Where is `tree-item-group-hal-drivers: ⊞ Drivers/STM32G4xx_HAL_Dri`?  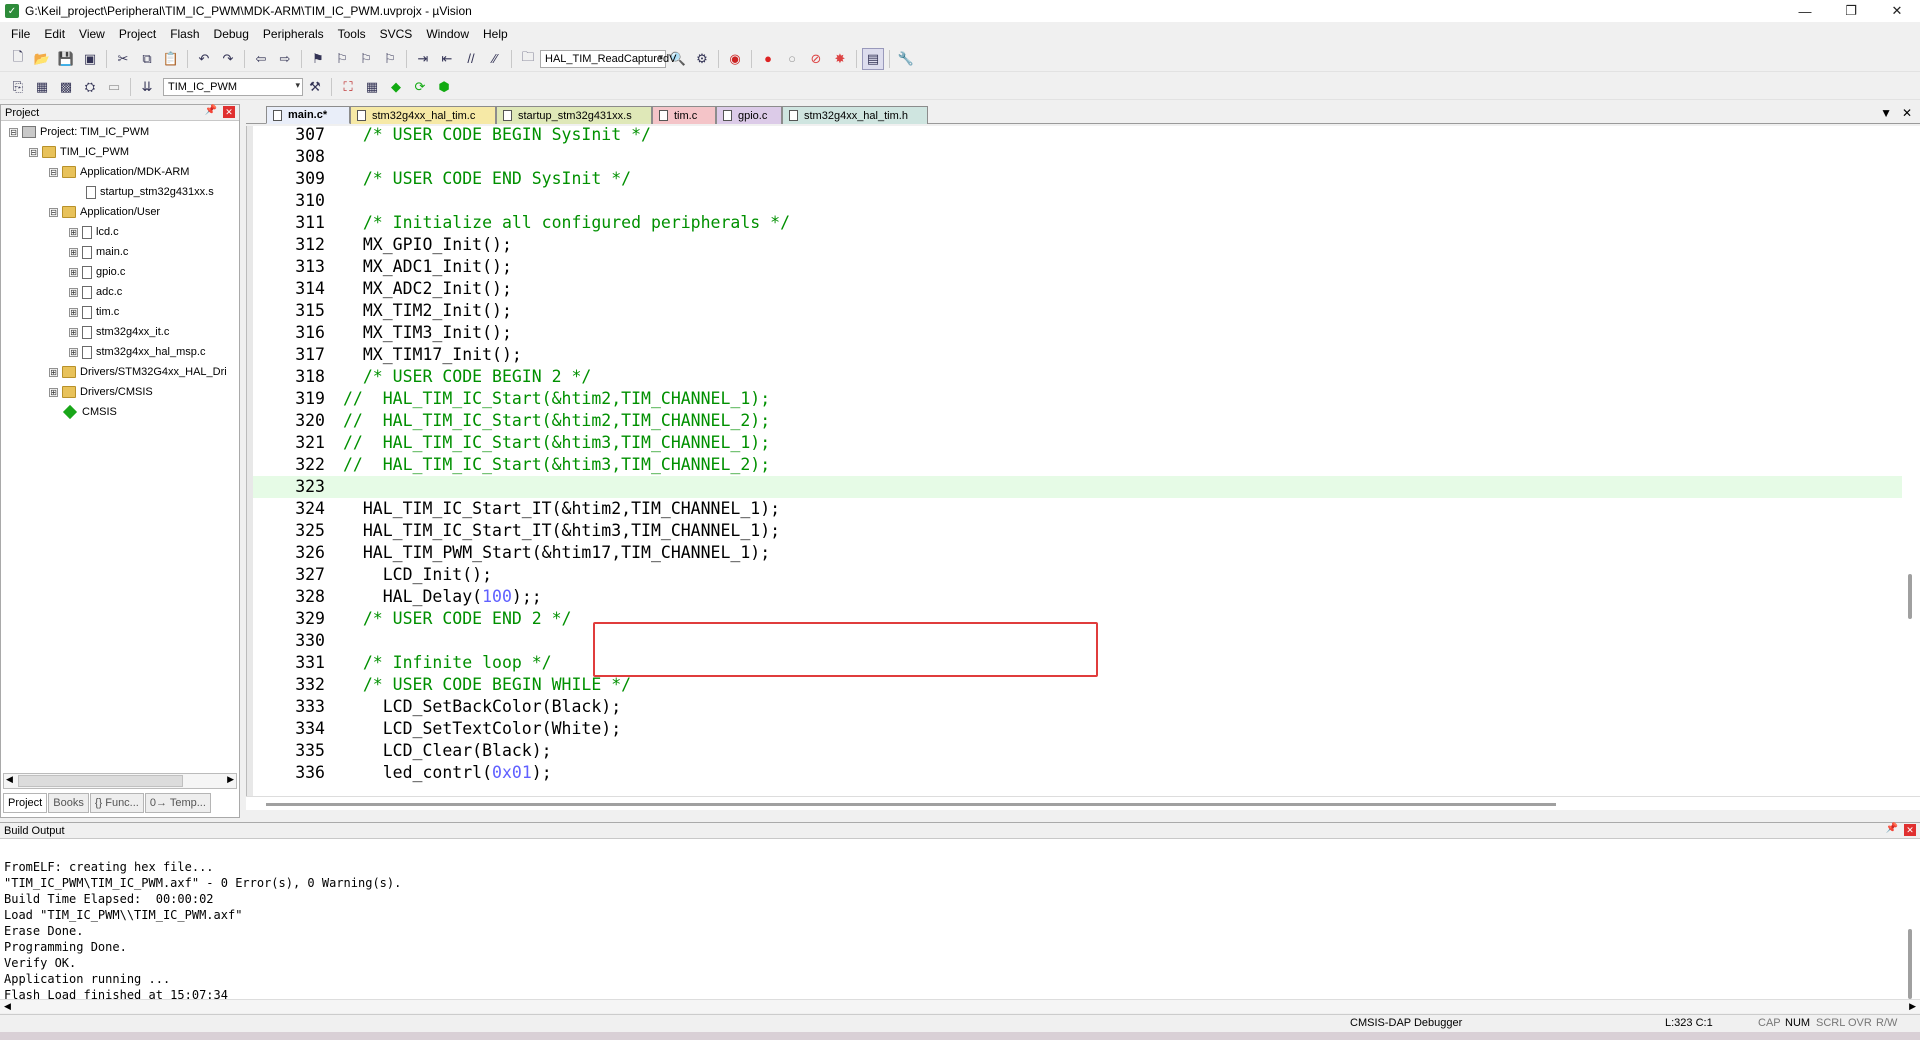 tree-item-group-hal-drivers: ⊞ Drivers/STM32G4xx_HAL_Dri is located at coordinates (138, 372).